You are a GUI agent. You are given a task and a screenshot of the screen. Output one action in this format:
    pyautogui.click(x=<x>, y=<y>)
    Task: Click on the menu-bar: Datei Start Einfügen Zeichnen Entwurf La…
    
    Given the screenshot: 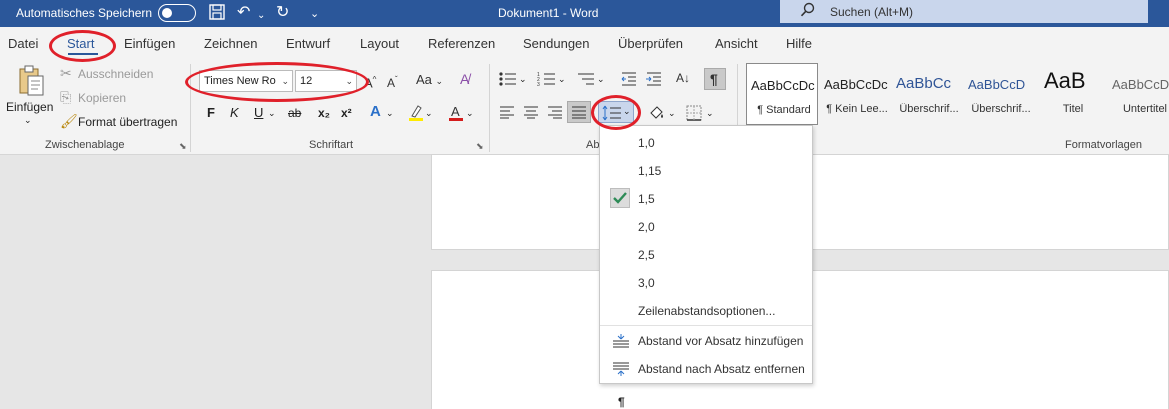 What is the action you would take?
    pyautogui.click(x=584, y=43)
    